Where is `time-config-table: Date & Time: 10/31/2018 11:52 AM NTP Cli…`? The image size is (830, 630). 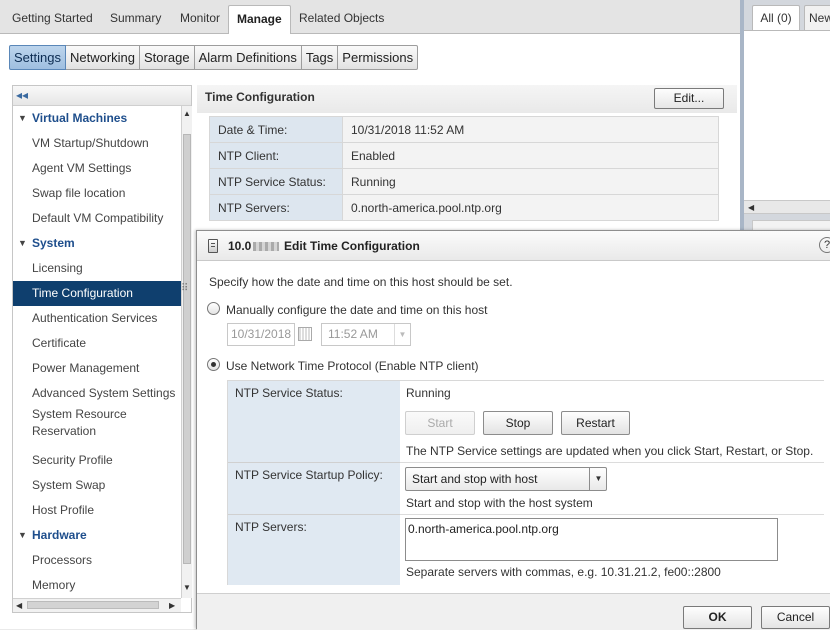 time-config-table: Date & Time: 10/31/2018 11:52 AM NTP Cli… is located at coordinates (464, 168).